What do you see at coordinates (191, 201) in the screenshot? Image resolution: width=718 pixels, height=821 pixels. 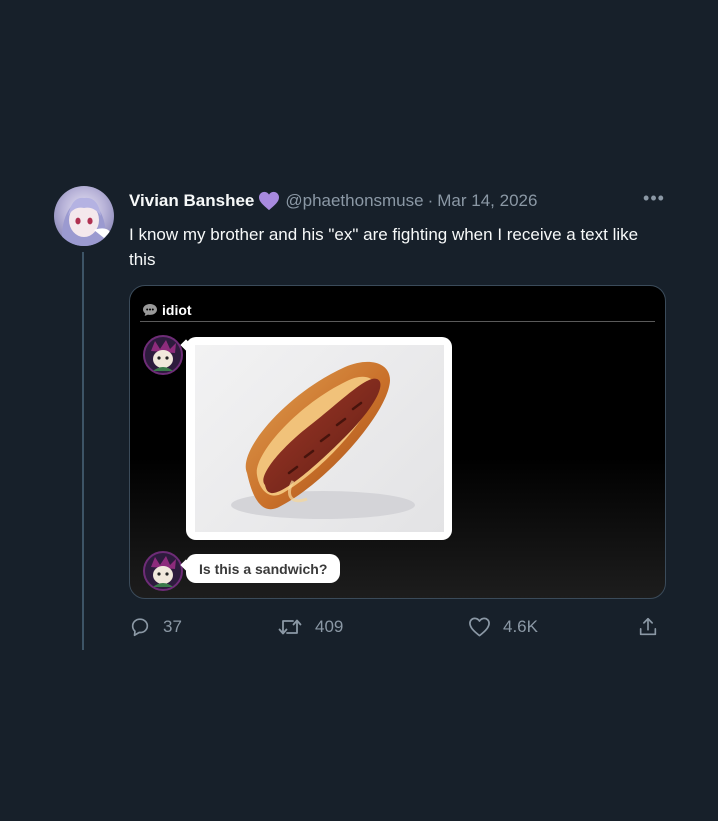 I see `author-name: Vivian Banshee` at bounding box center [191, 201].